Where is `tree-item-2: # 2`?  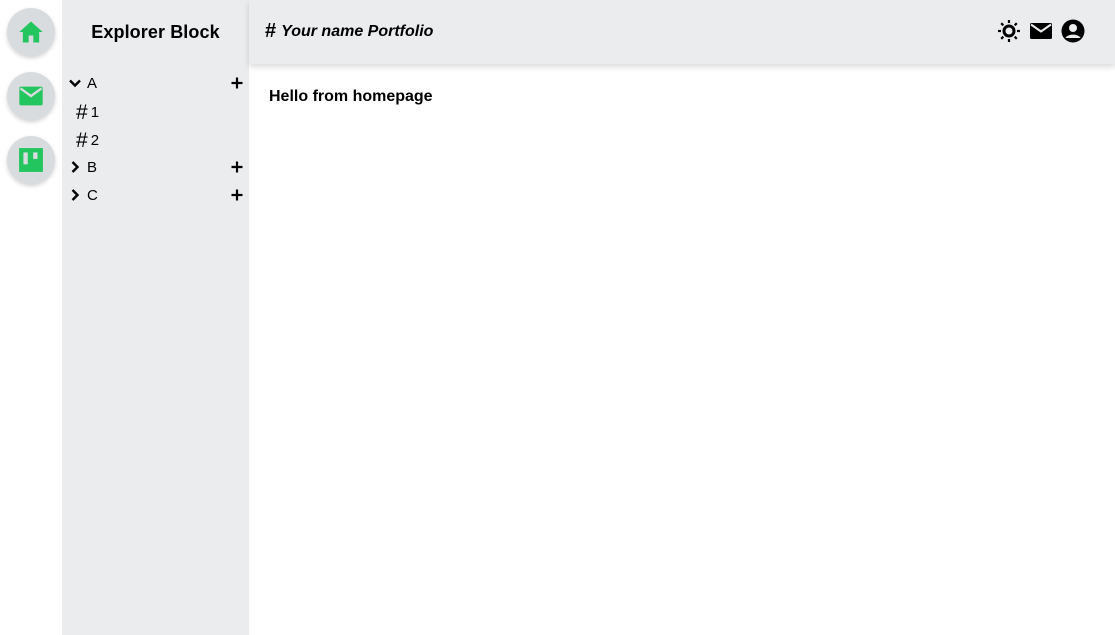 tree-item-2: # 2 is located at coordinates (87, 140).